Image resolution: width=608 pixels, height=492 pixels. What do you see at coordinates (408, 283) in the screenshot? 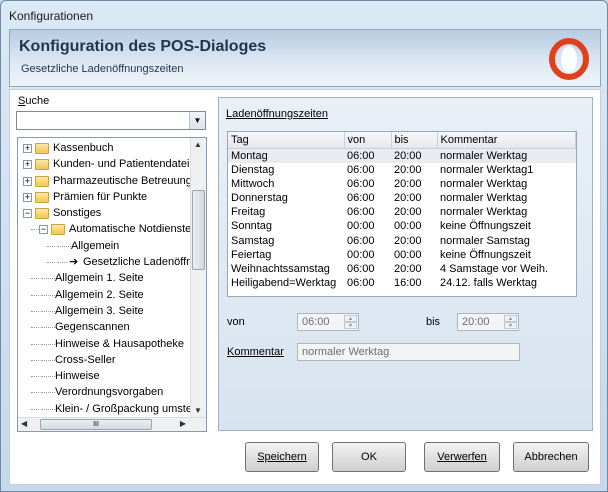
I see `cell-bis: 16:00` at bounding box center [408, 283].